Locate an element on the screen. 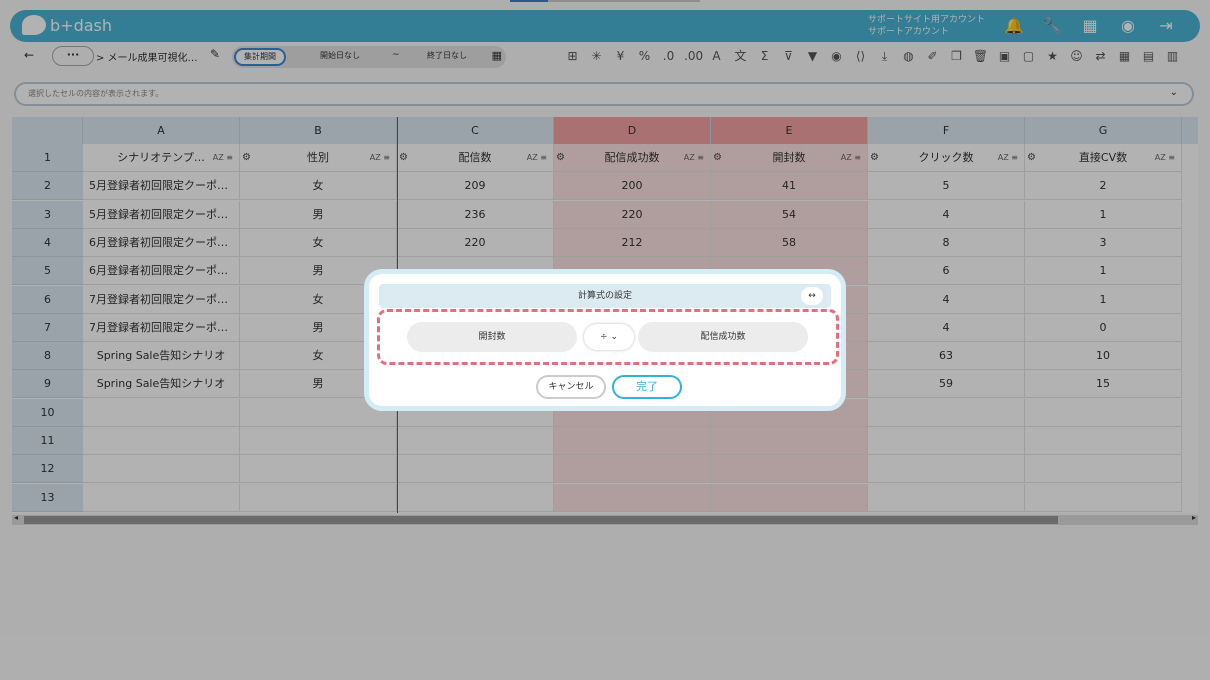 The width and height of the screenshot is (1210, 680). dialog-title: 計算式の設定 is located at coordinates (604, 296).